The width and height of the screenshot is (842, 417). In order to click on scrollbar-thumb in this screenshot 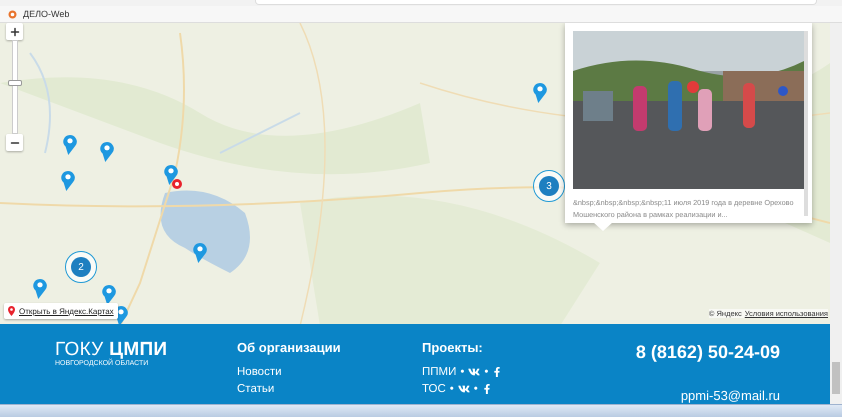, I will do `click(836, 378)`.